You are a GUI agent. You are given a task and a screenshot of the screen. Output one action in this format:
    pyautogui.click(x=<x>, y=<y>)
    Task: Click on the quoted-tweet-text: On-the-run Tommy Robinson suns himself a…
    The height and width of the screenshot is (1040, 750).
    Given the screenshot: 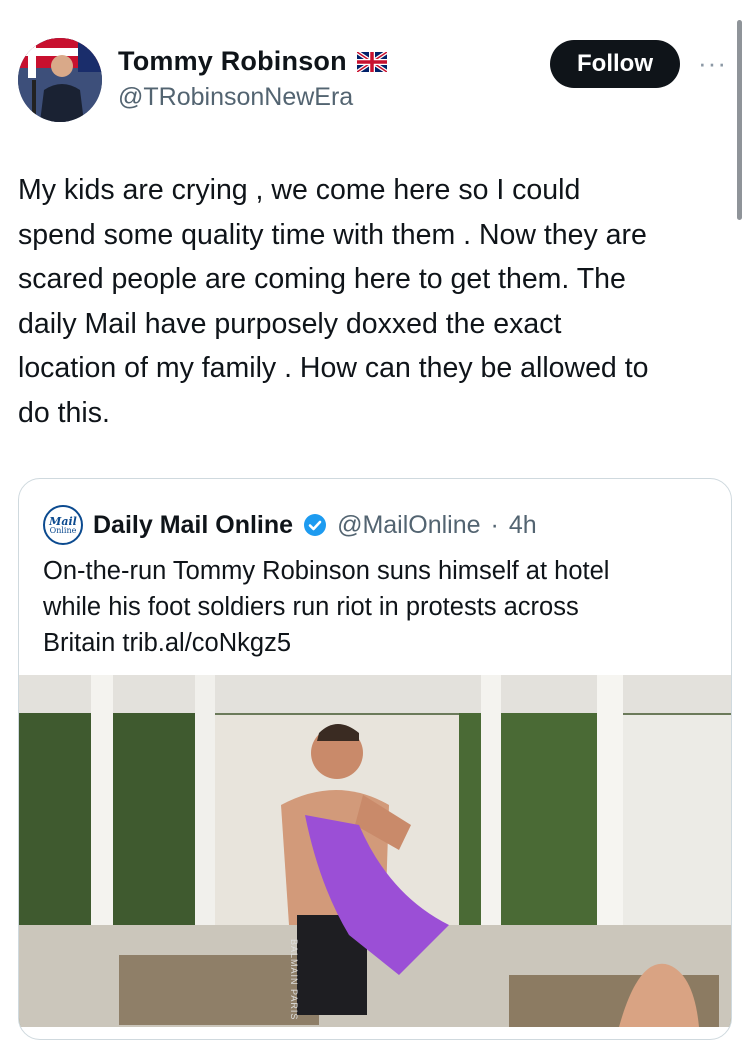 What is the action you would take?
    pyautogui.click(x=326, y=607)
    